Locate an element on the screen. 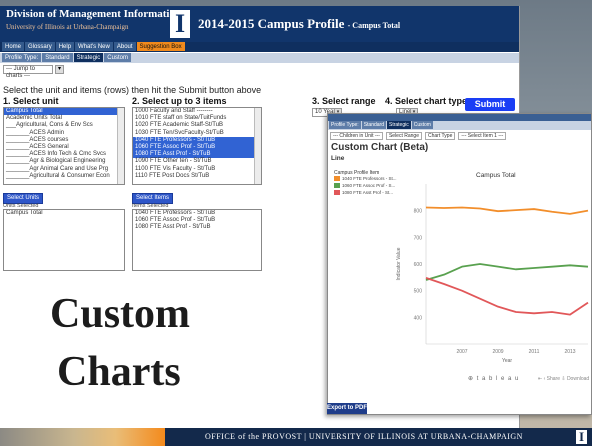 The width and height of the screenshot is (592, 446). y-axis-label: Indicator Value is located at coordinates (399, 263).